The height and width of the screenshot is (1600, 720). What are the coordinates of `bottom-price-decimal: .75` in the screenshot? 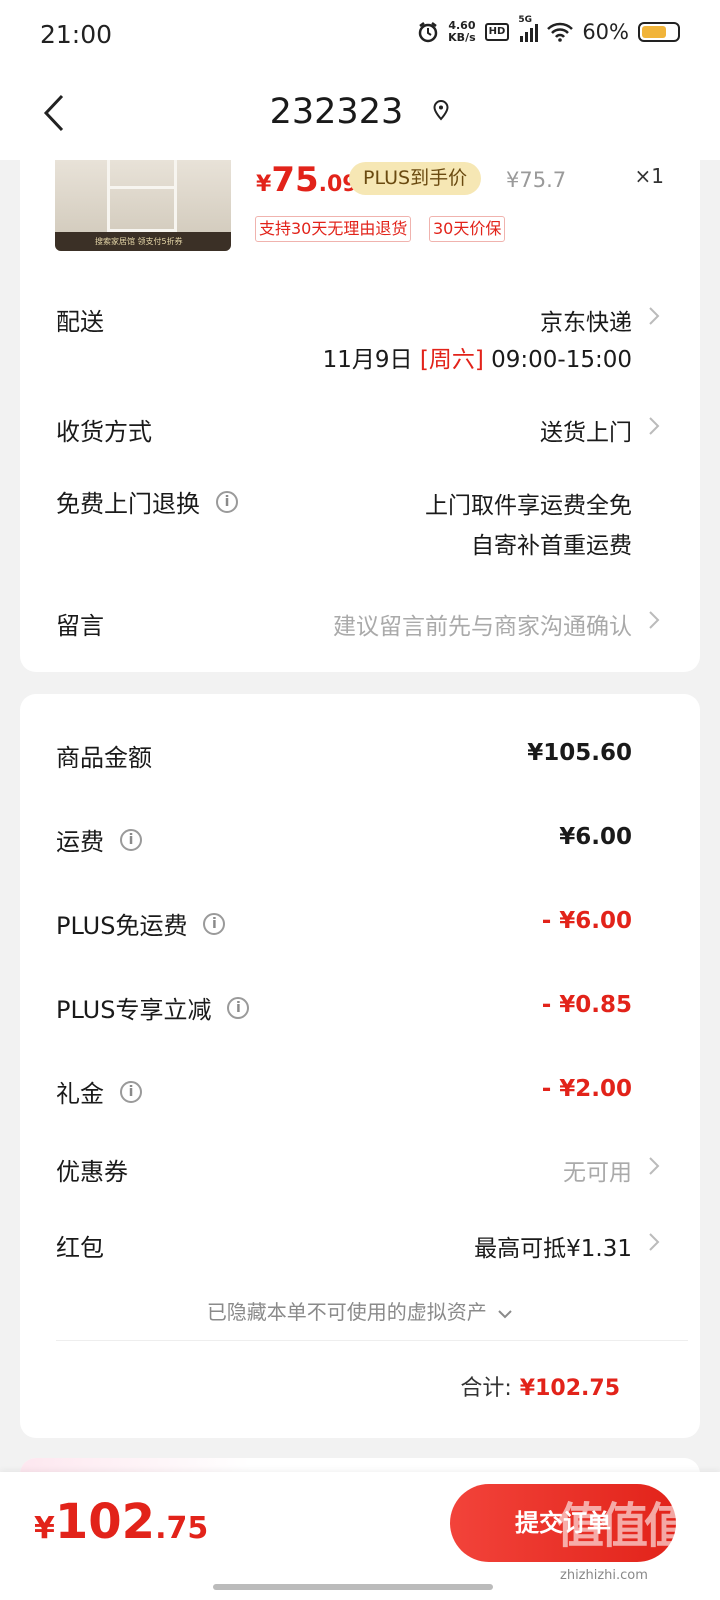 It's located at (182, 1528).